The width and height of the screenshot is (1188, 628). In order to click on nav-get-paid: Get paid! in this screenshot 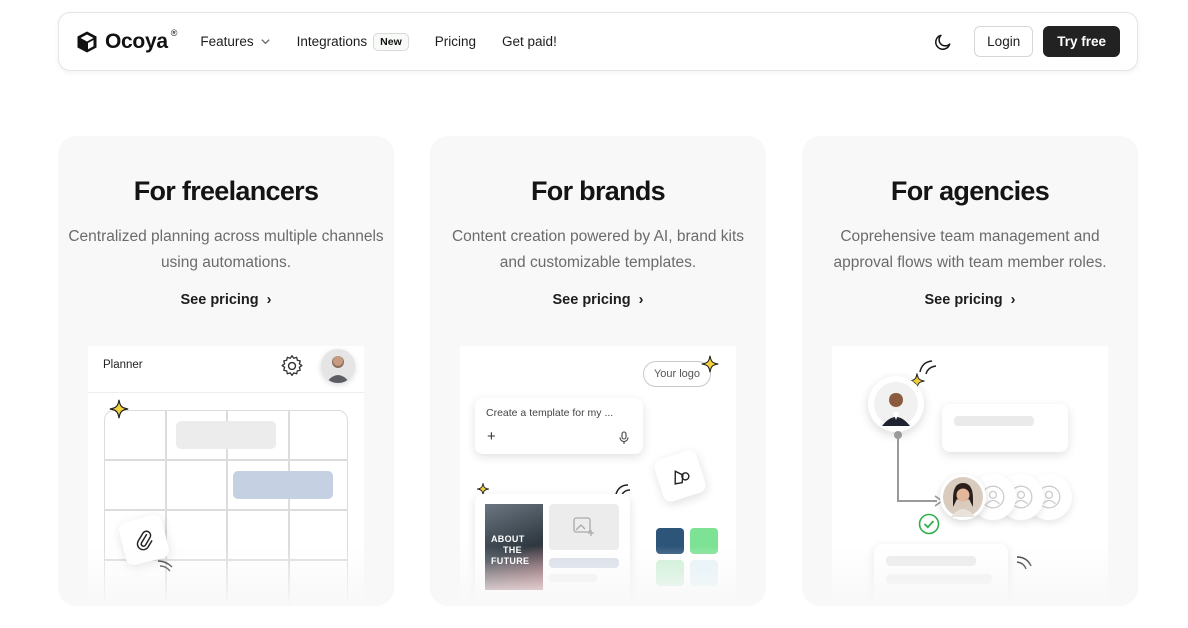, I will do `click(529, 41)`.